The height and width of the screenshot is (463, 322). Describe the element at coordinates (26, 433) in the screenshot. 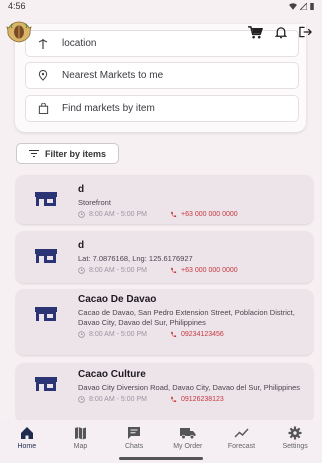

I see `home-icon` at that location.